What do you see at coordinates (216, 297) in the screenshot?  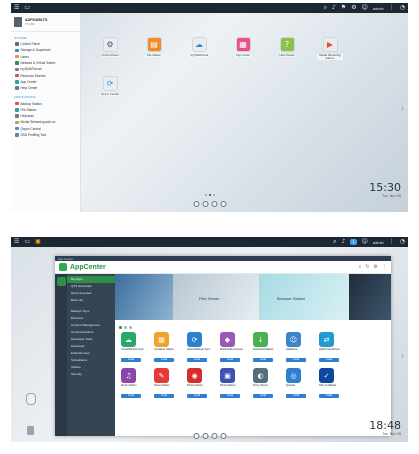 I see `banner-plex: Plex Server` at bounding box center [216, 297].